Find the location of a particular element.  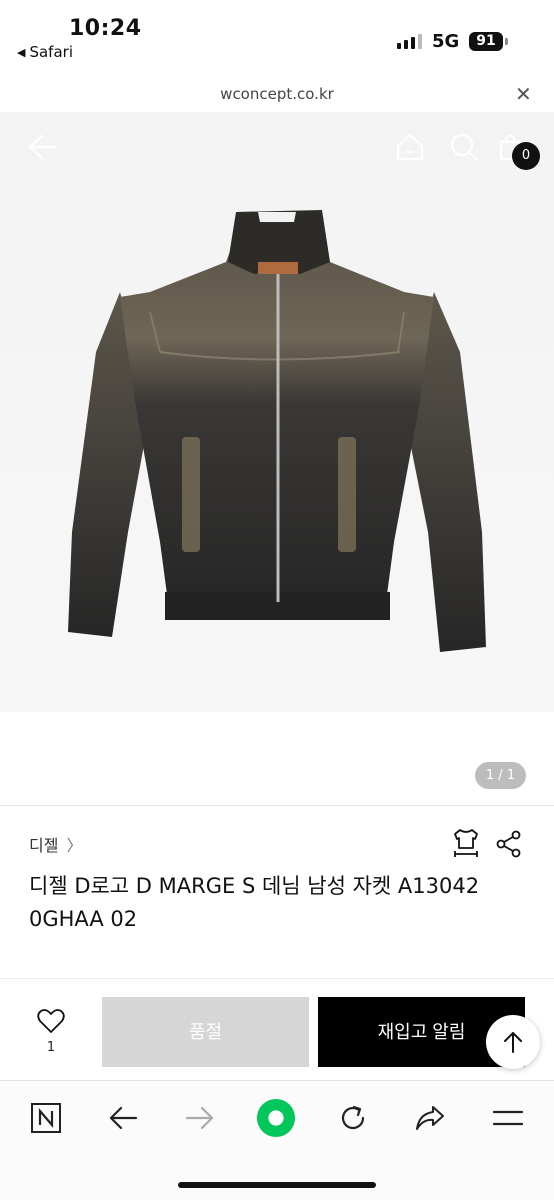

brand-link: 디젤 〉 is located at coordinates (55, 844).